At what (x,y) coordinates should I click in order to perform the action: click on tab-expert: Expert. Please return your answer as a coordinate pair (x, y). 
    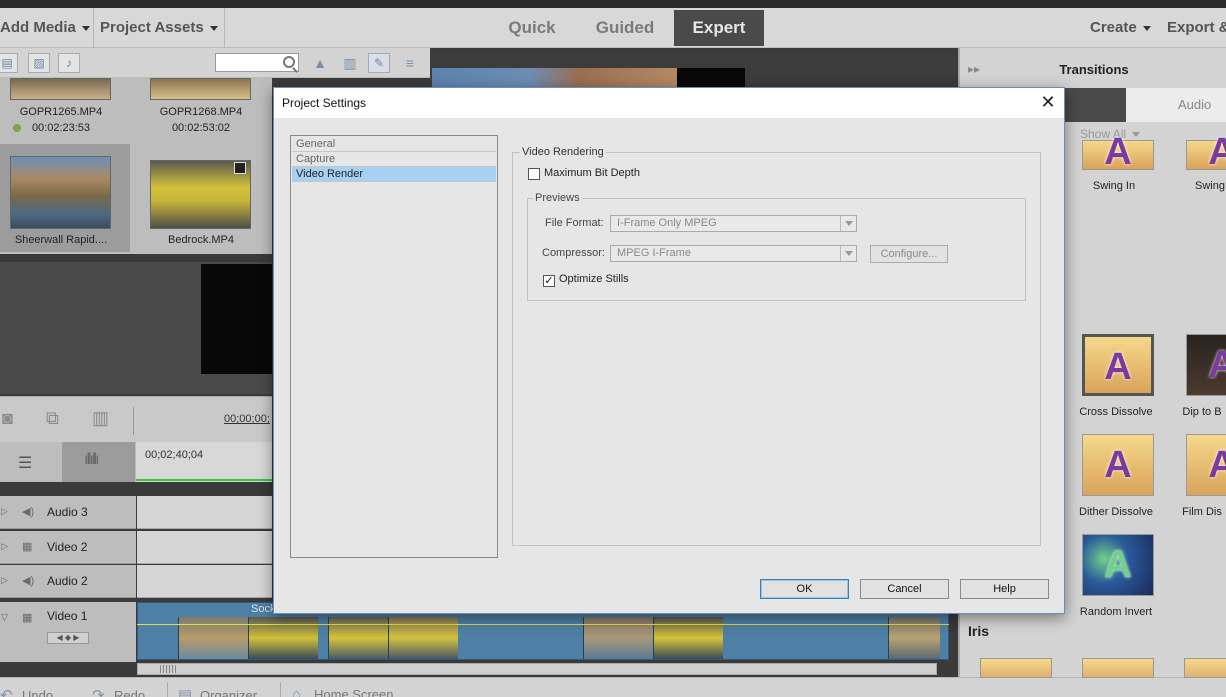
    Looking at the image, I should click on (719, 28).